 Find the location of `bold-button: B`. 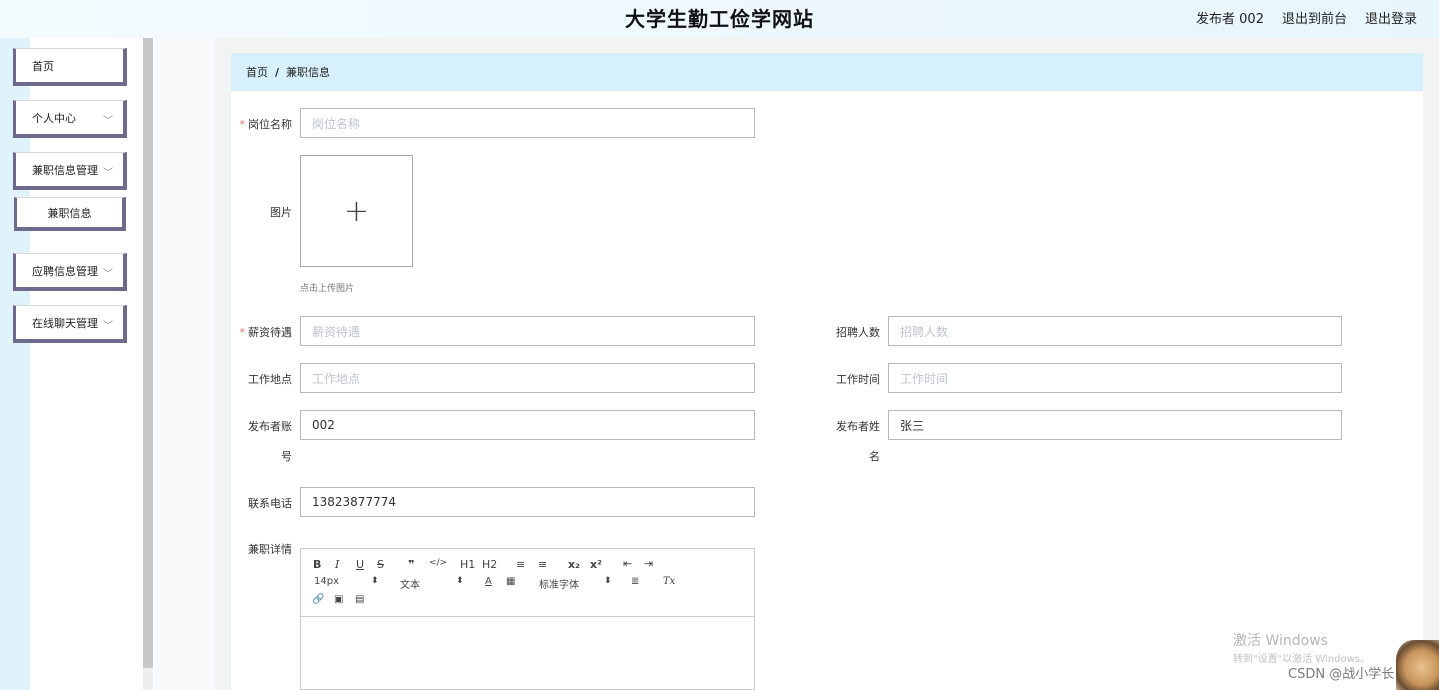

bold-button: B is located at coordinates (317, 564).